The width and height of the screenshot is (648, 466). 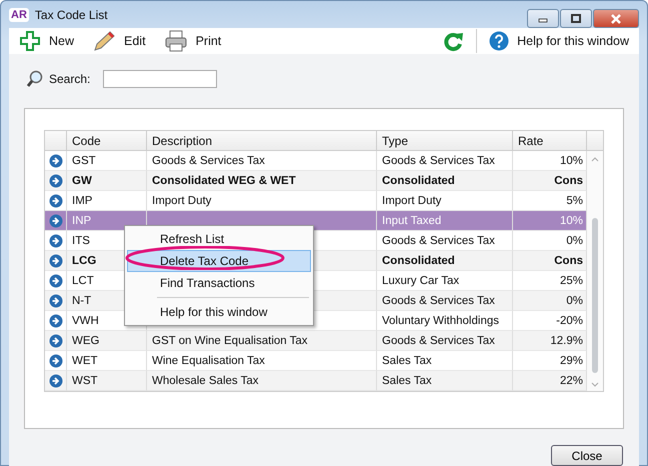 I want to click on table-cell: LCG, so click(x=84, y=260).